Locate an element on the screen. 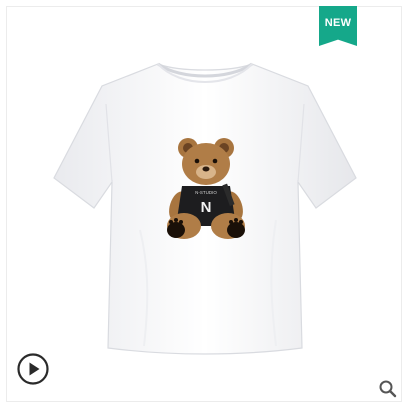 This screenshot has width=408, height=408. magnifier-icon is located at coordinates (388, 389).